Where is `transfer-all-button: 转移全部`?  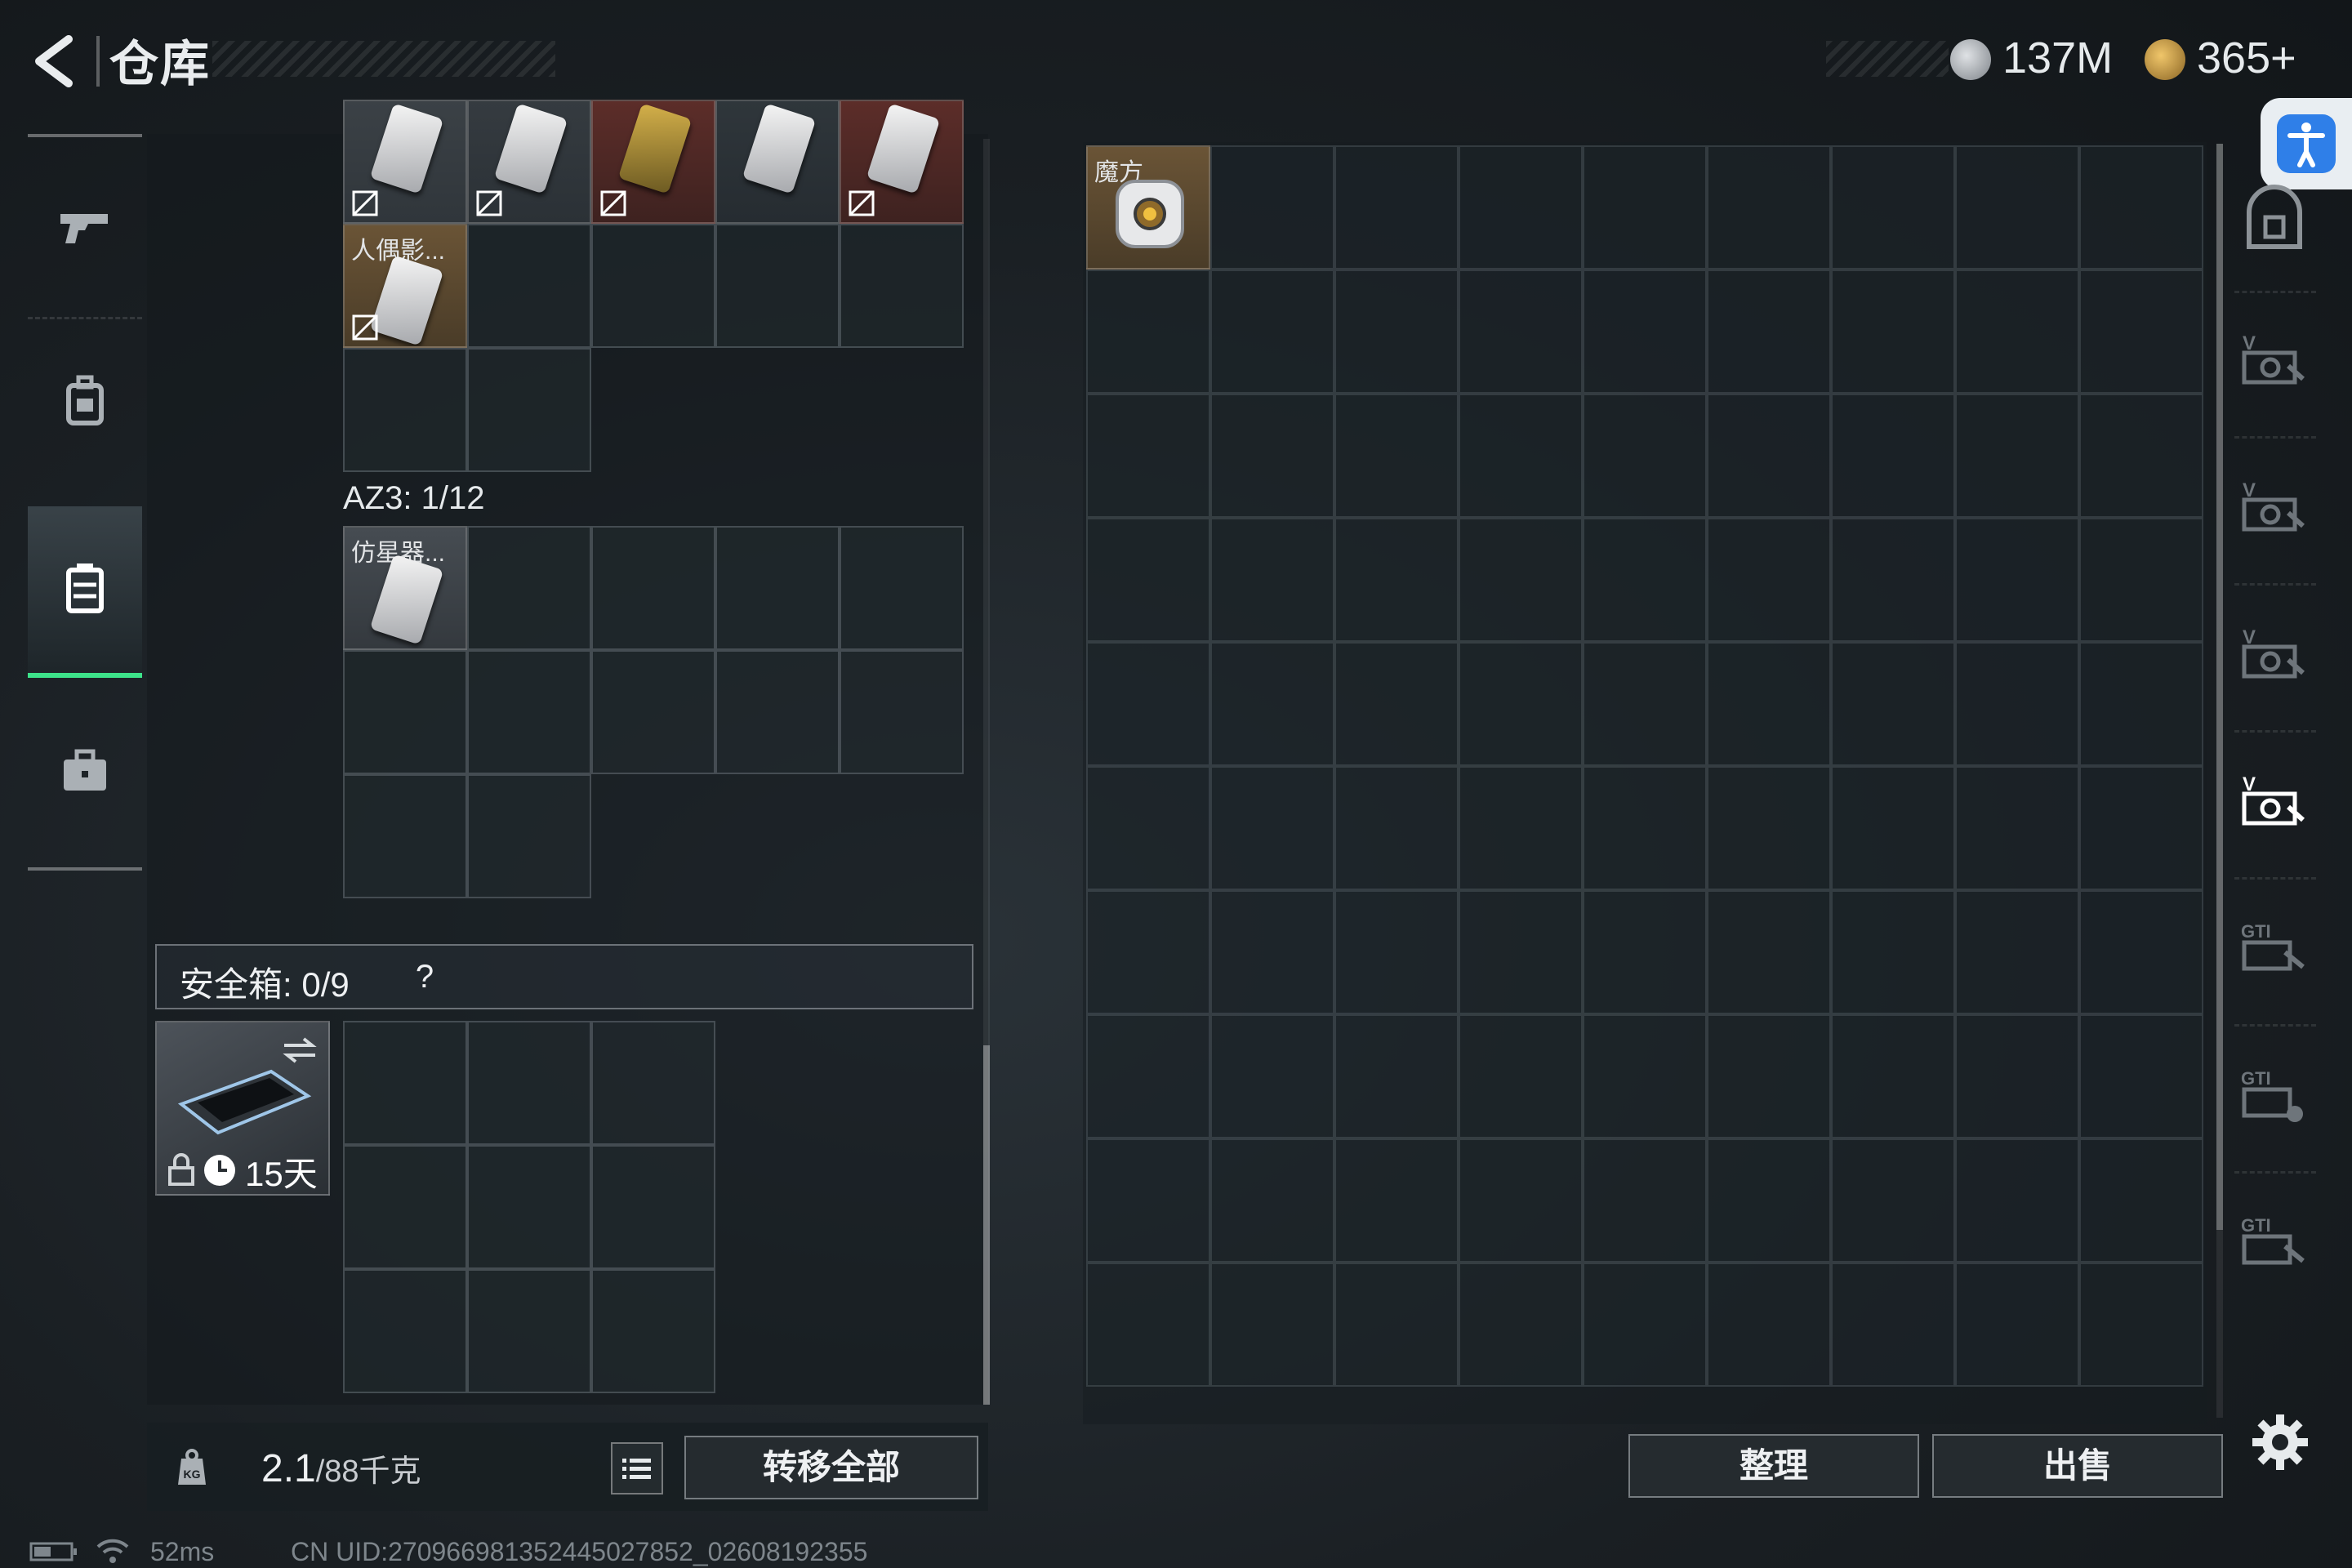
transfer-all-button: 转移全部 is located at coordinates (831, 1467).